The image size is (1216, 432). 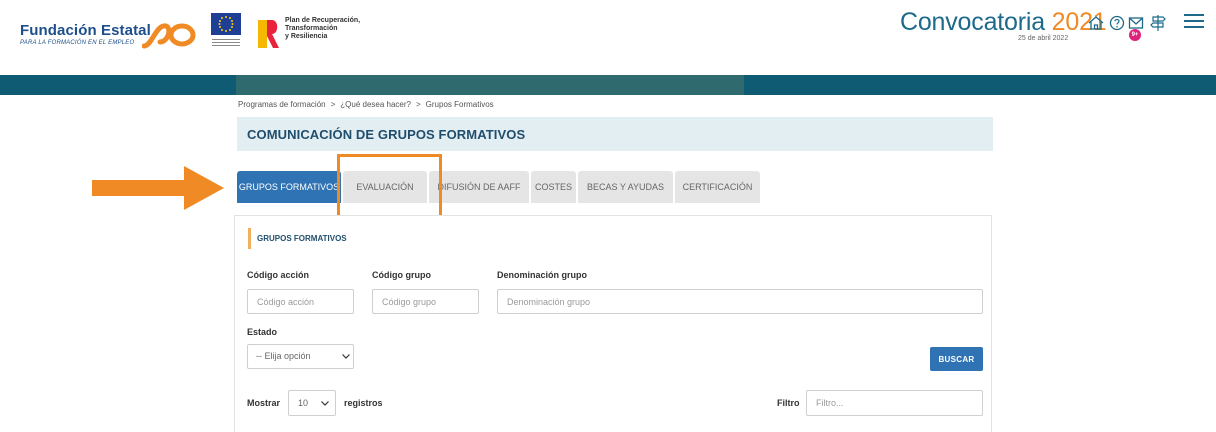 What do you see at coordinates (283, 356) in the screenshot?
I see `estado-selected-value: -- Elija opción` at bounding box center [283, 356].